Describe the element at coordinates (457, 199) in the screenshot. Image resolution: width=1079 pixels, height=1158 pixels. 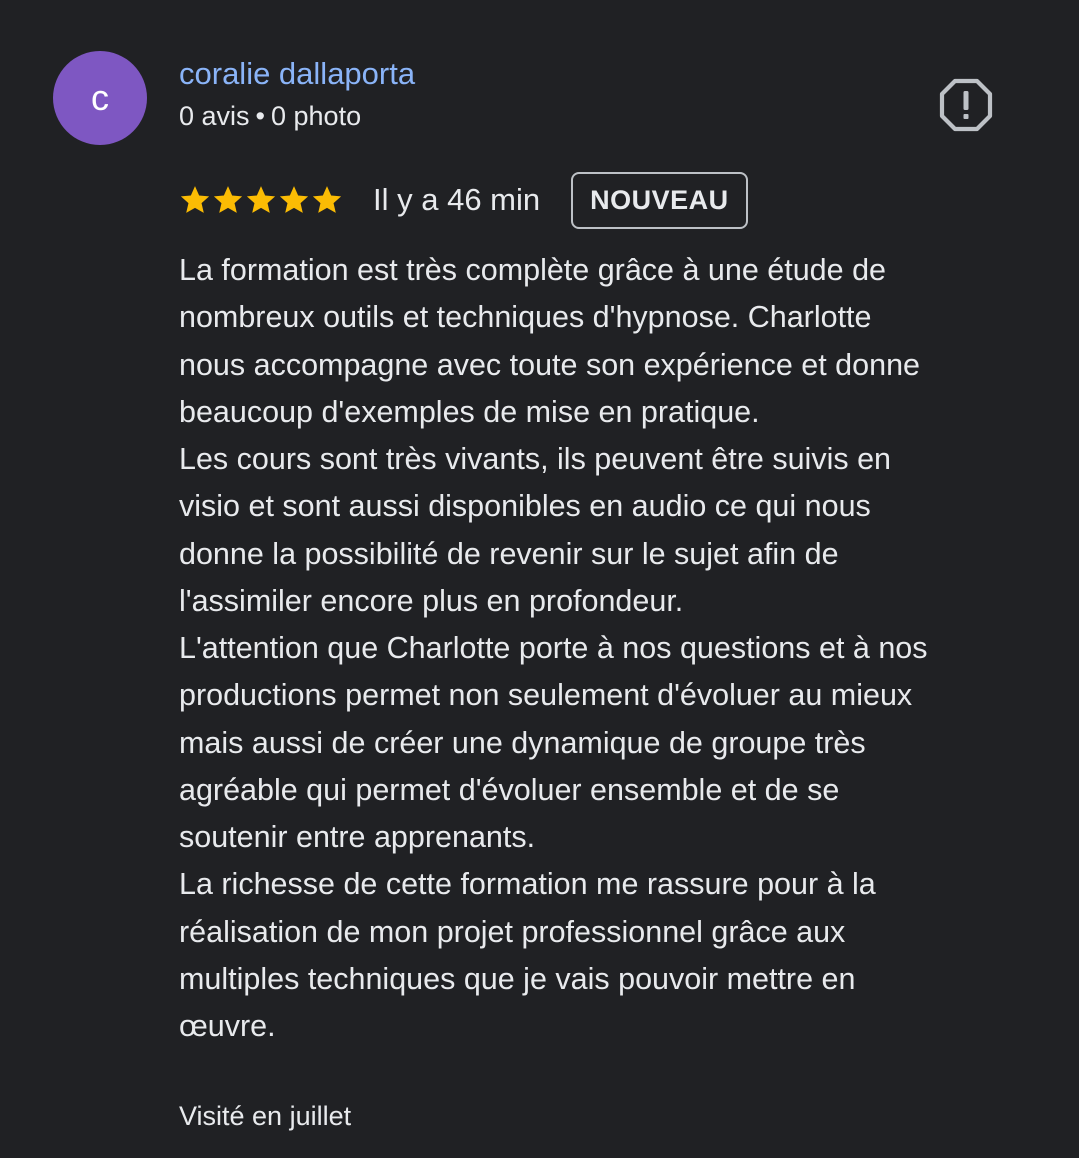
I see `review-time: Il y a 46 min` at that location.